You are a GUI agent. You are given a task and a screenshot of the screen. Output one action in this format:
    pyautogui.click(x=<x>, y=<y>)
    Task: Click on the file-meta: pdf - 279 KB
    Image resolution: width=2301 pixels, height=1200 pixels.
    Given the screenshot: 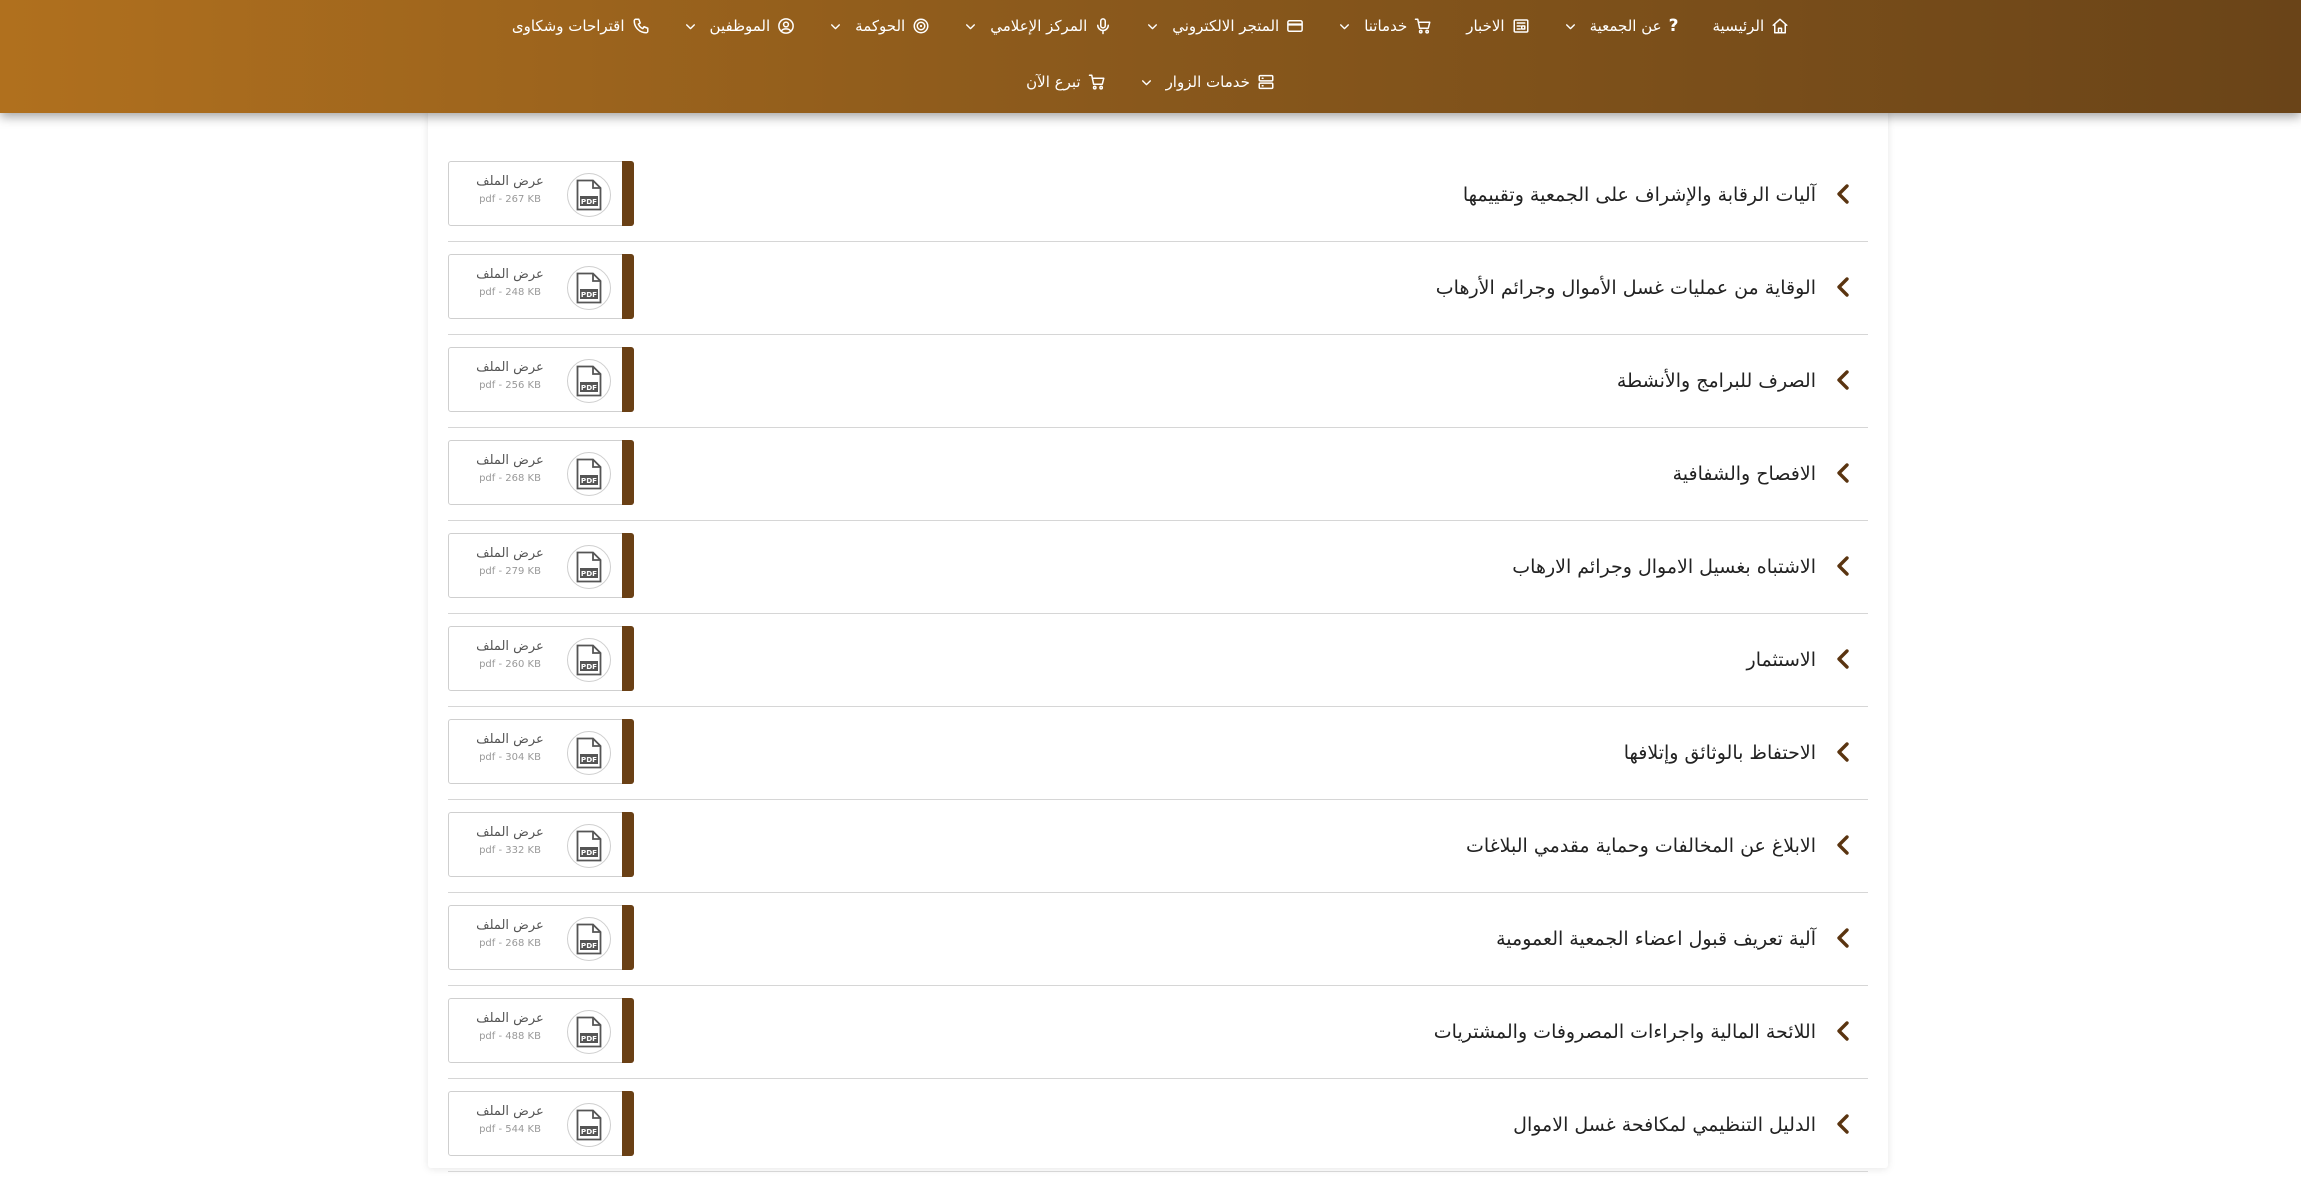 What is the action you would take?
    pyautogui.click(x=510, y=571)
    